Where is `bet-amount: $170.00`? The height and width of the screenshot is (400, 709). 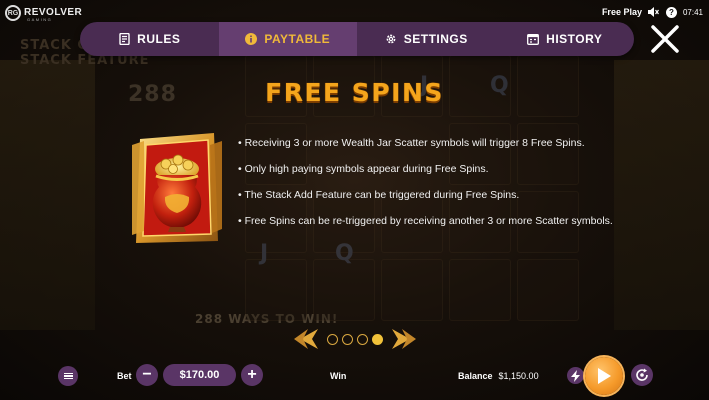 bet-amount: $170.00 is located at coordinates (199, 375).